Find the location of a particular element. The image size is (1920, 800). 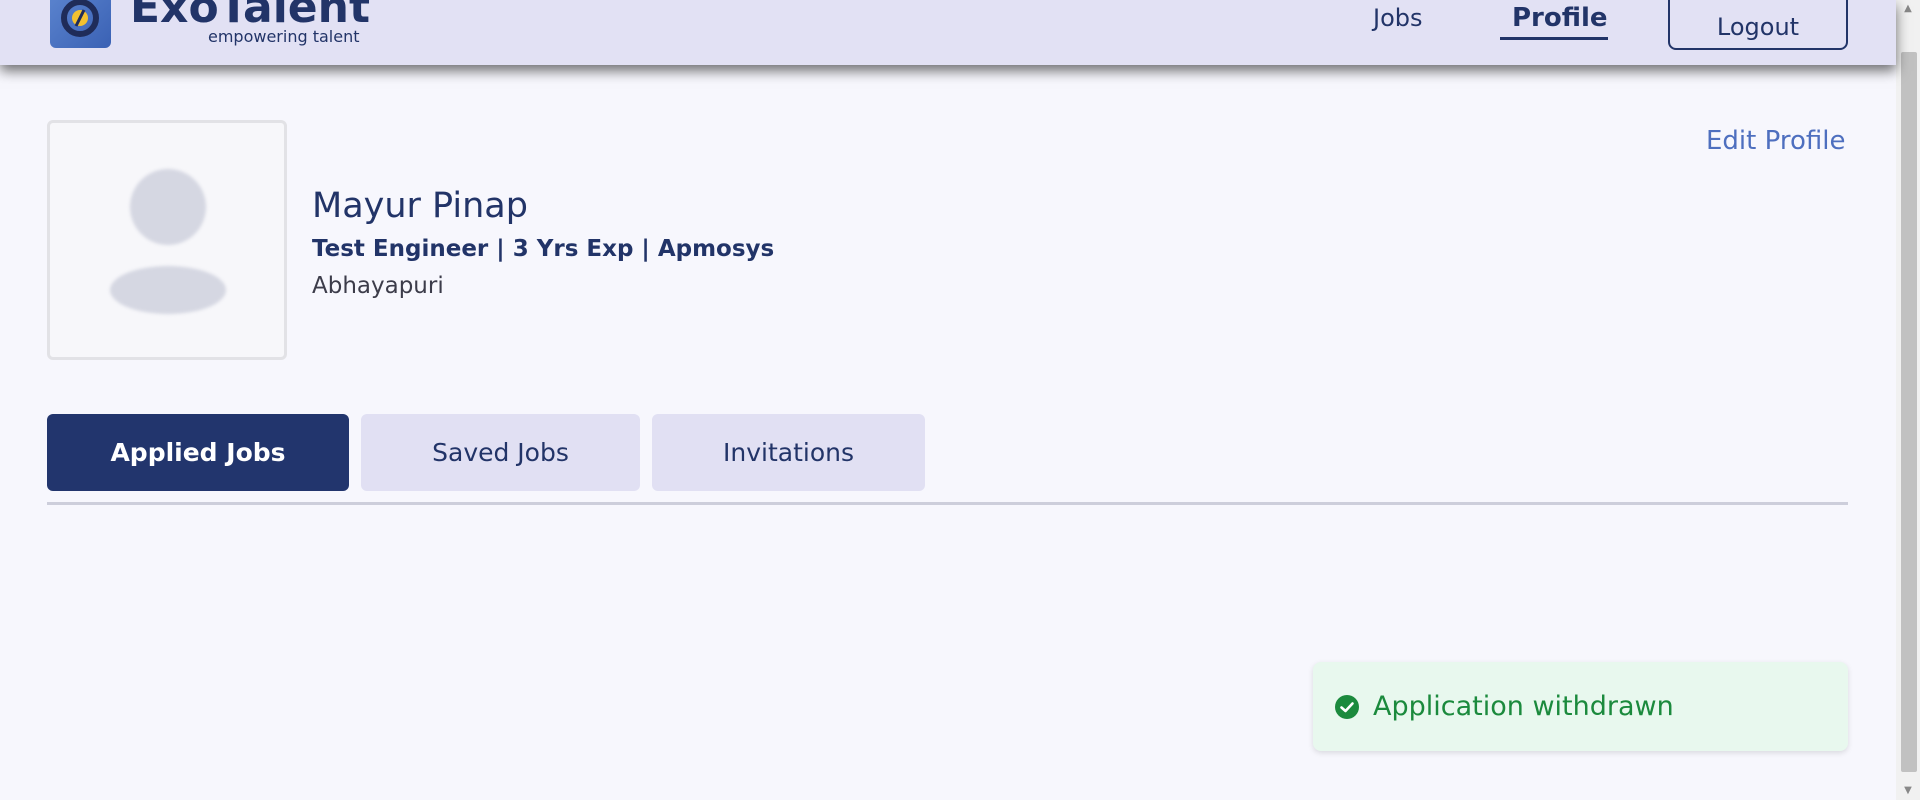

toast-message: Application withdrawn is located at coordinates (1523, 706).